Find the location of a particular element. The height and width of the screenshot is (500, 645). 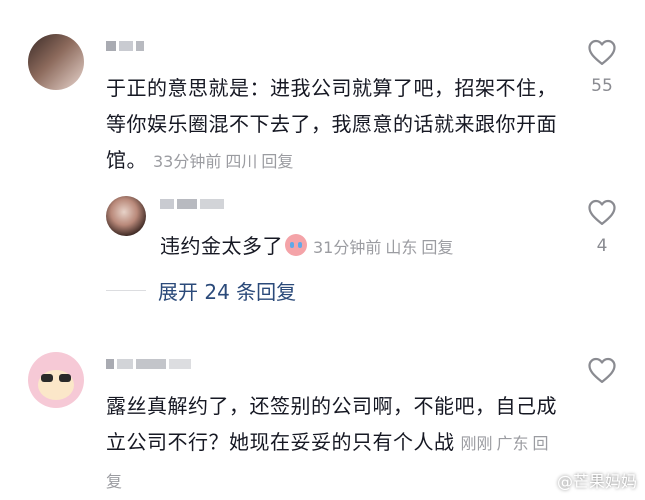

comment-text: 违约金太多了 31分钟前 山东 回复 is located at coordinates (360, 247).